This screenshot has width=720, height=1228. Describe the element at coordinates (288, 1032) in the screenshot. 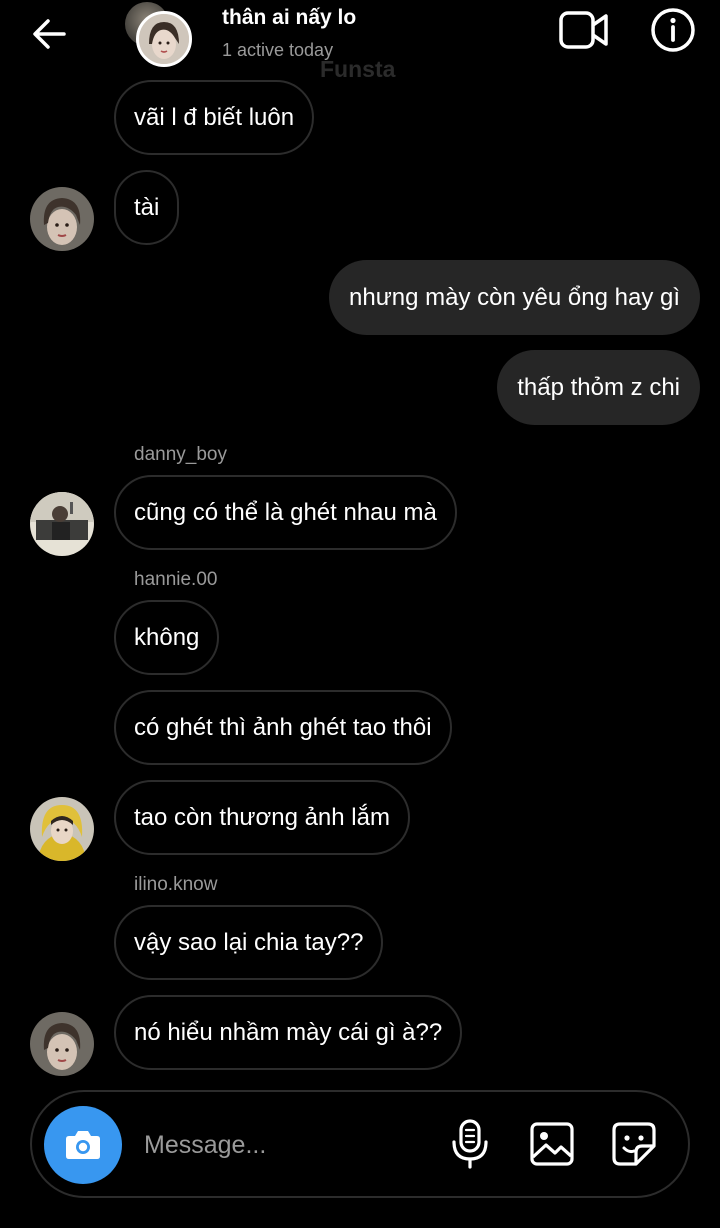

I see `message-bubble: nó hiểu nhầm mày cái gì à??` at that location.